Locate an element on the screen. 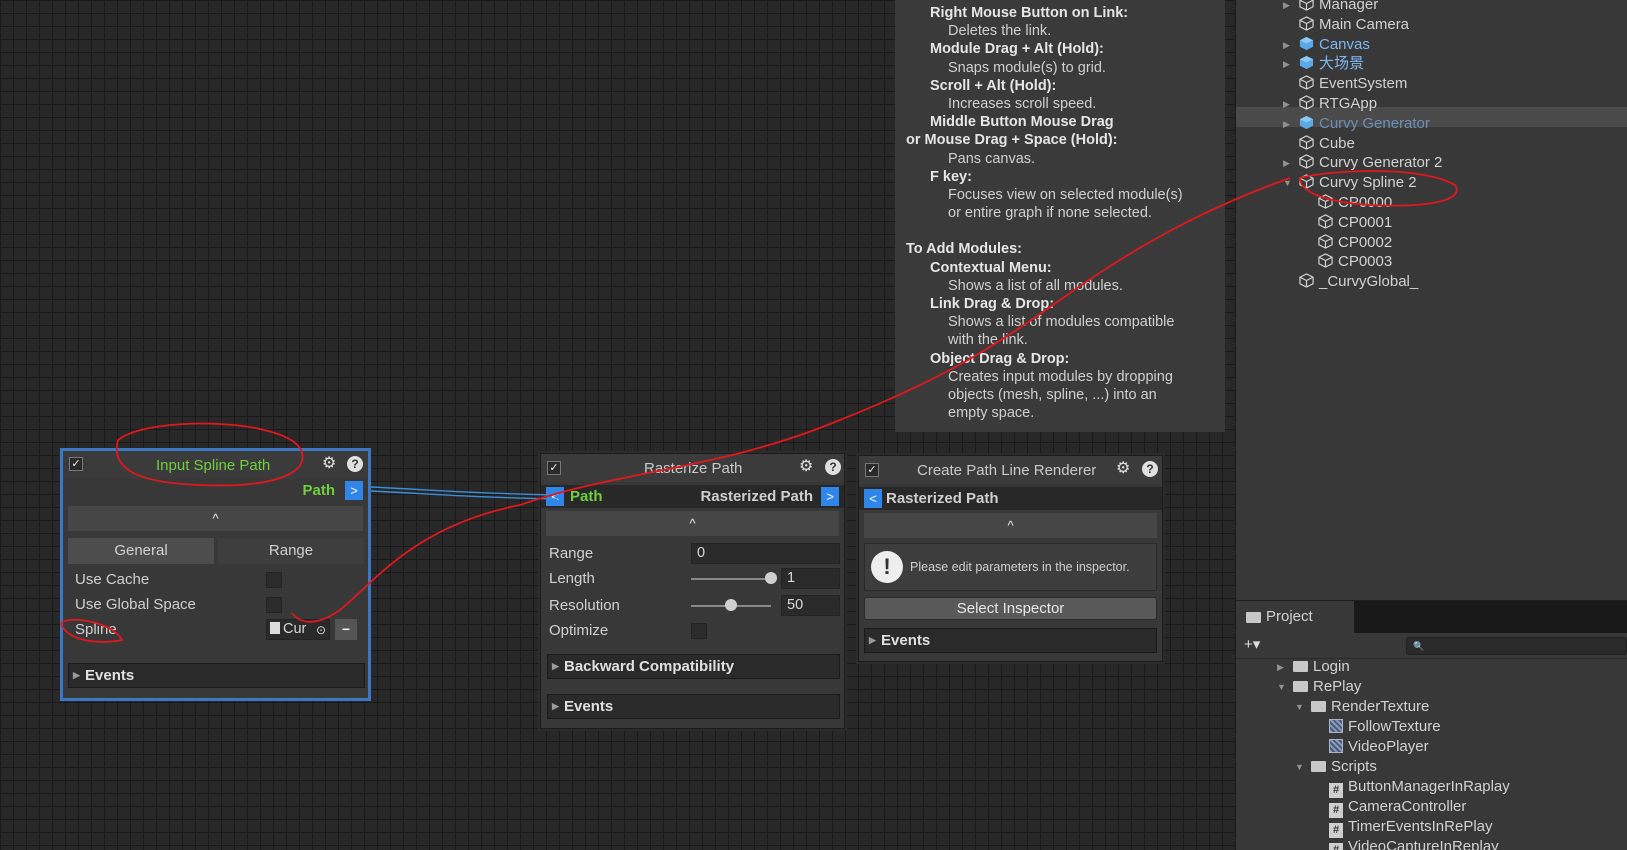  hierarchy-item: 大场景 is located at coordinates (1331, 64).